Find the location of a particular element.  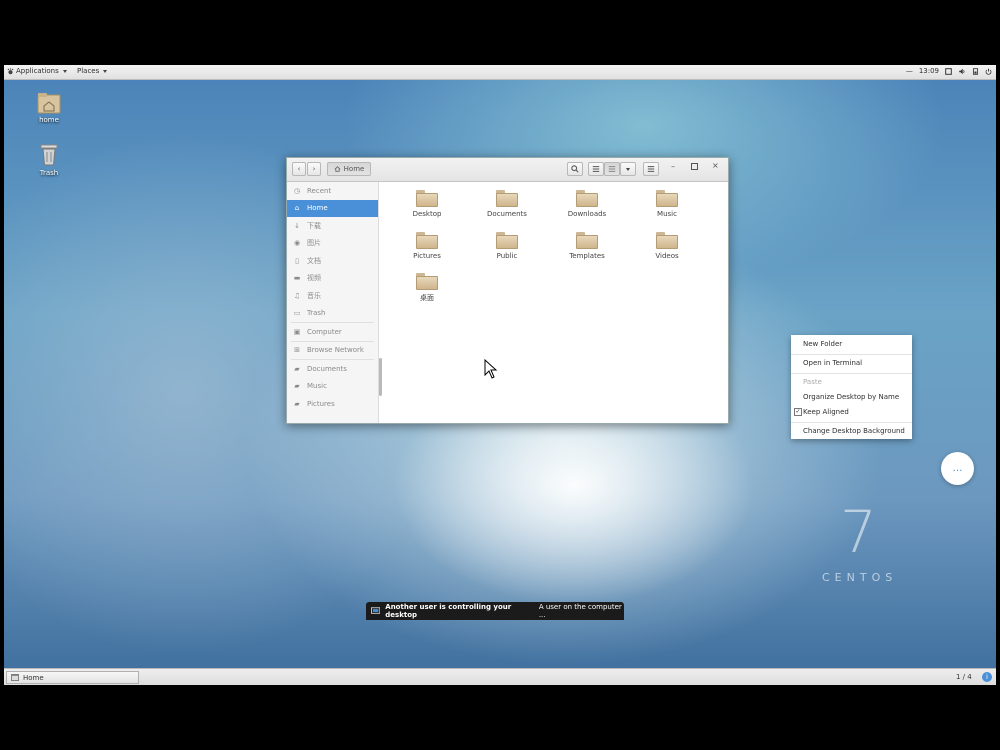

folder-item: Videos is located at coordinates (667, 246).